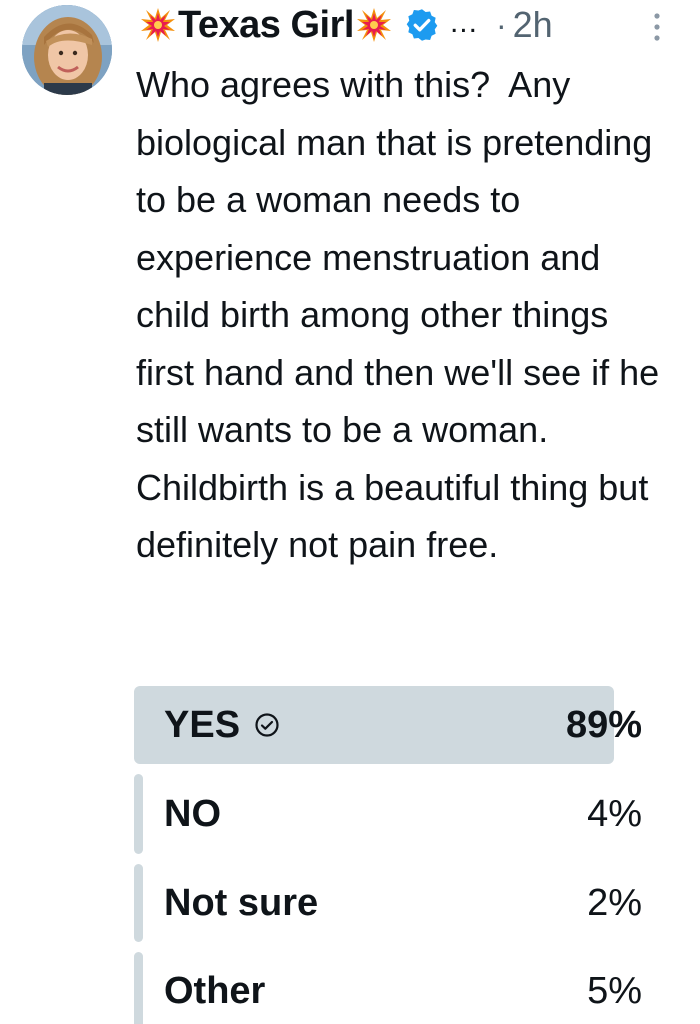  I want to click on timestamp: 2h, so click(533, 25).